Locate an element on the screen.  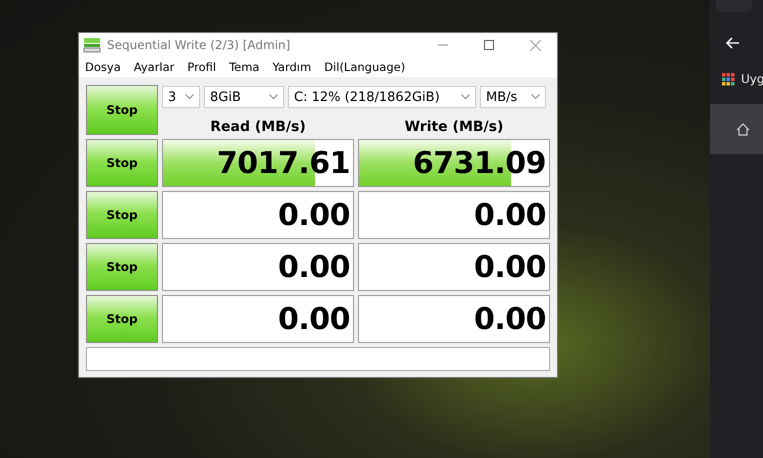
dropdown: C: 12% (218/1862GiB) is located at coordinates (382, 97).